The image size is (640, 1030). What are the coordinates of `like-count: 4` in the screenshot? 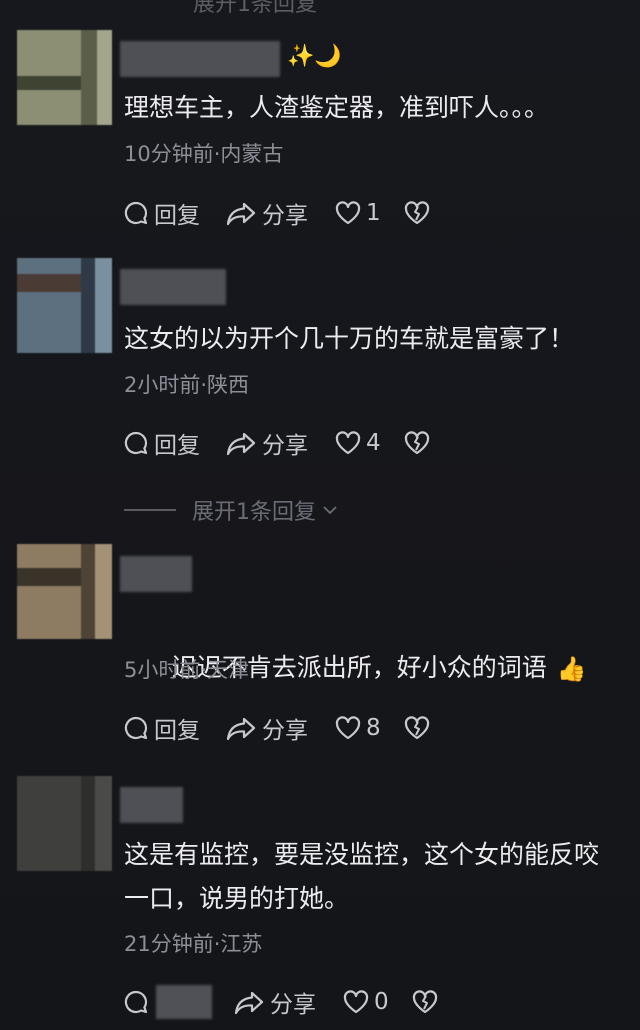 It's located at (373, 443).